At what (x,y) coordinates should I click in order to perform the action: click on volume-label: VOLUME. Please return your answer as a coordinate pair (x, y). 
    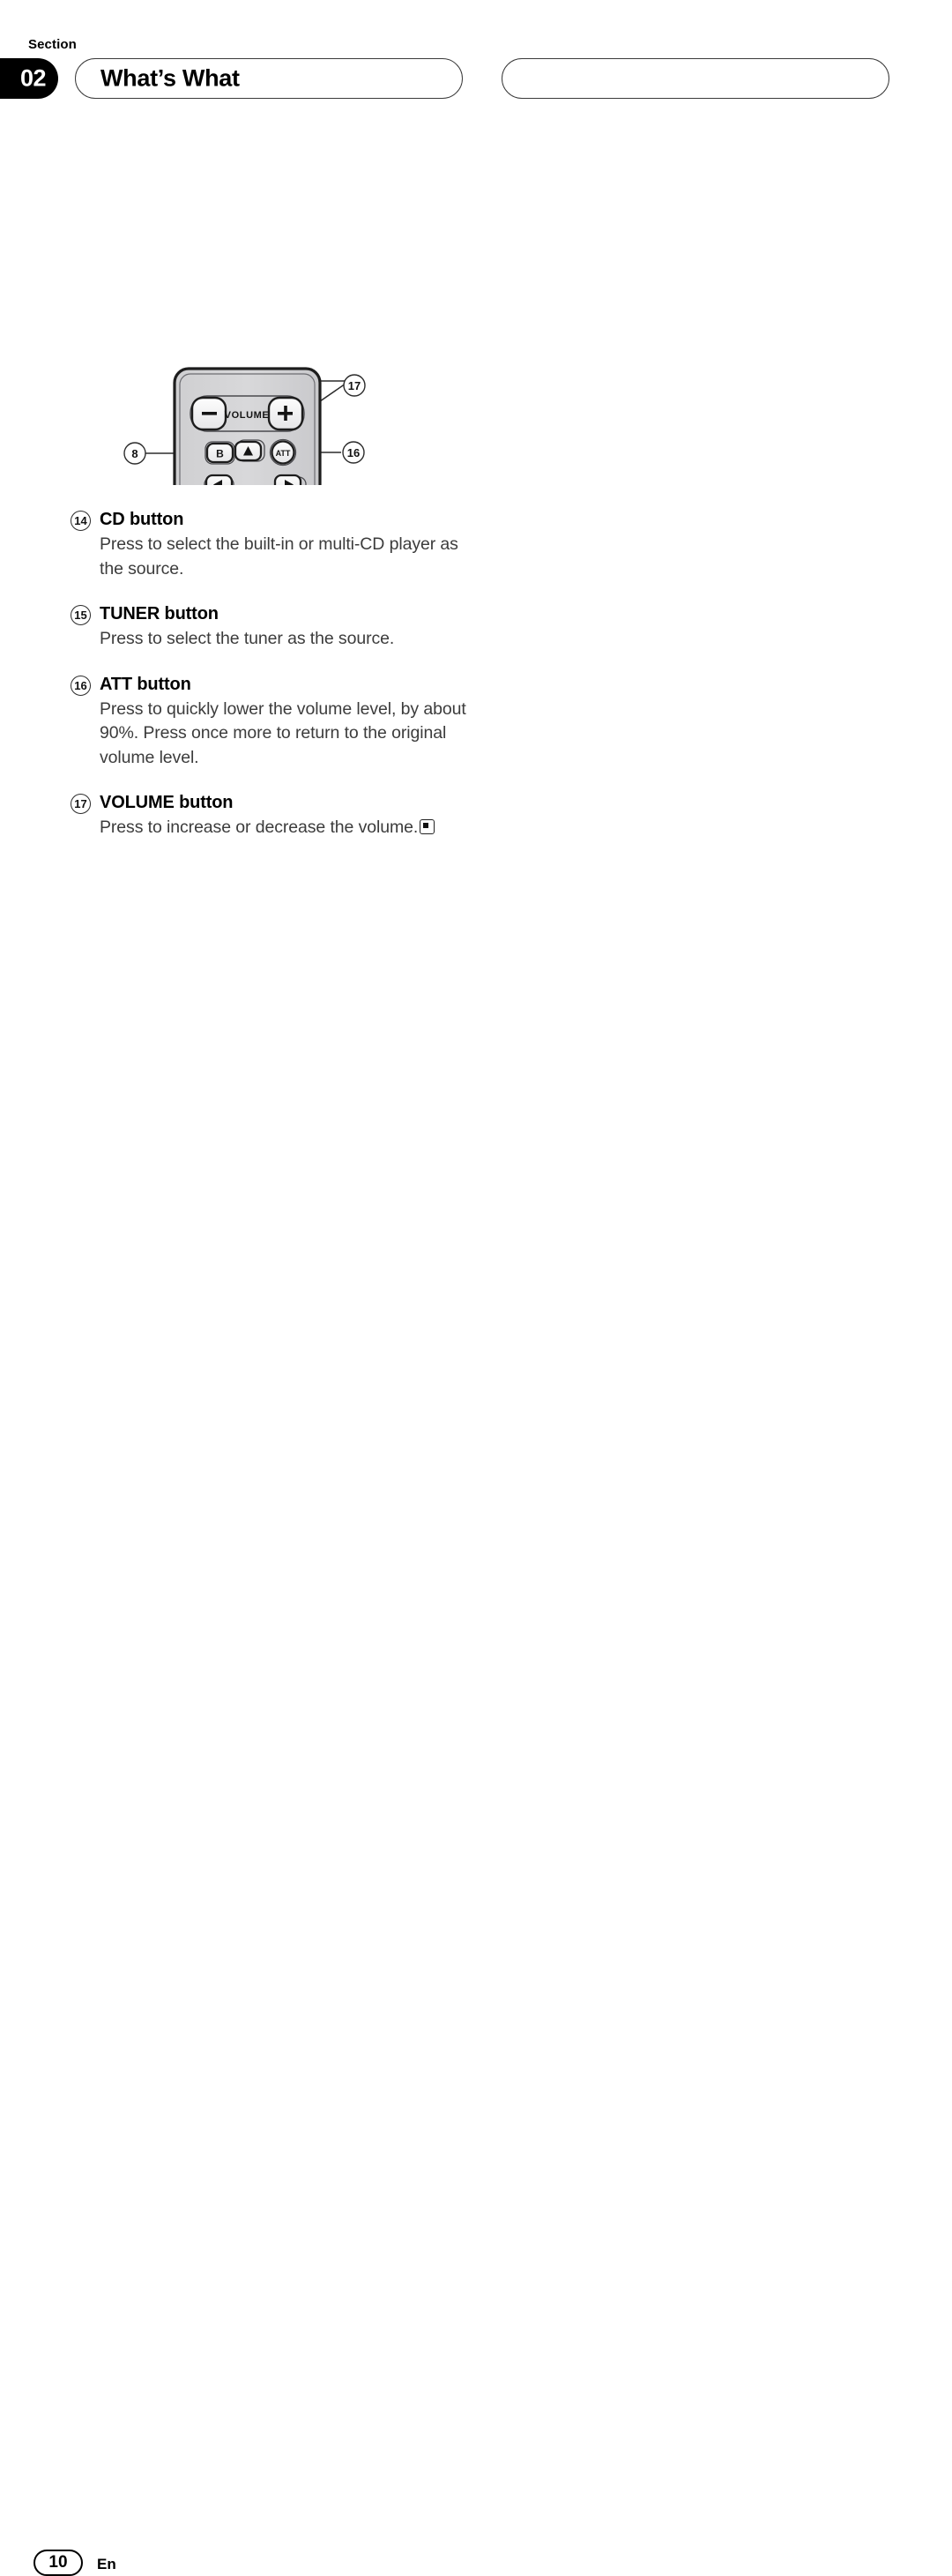
    Looking at the image, I should click on (247, 415).